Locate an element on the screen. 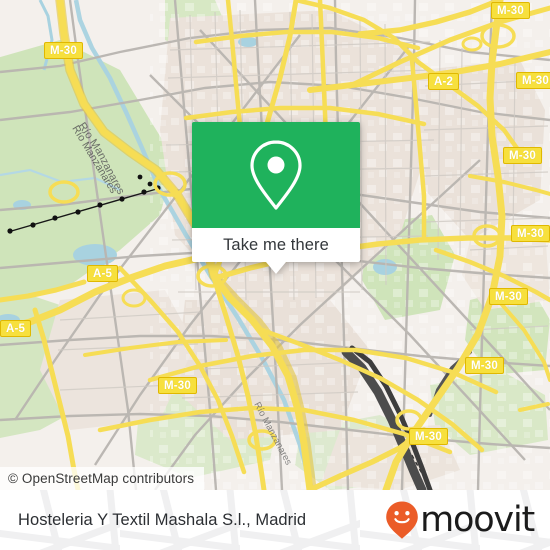 Image resolution: width=550 pixels, height=550 pixels. road-shield-label: A-2 is located at coordinates (444, 81).